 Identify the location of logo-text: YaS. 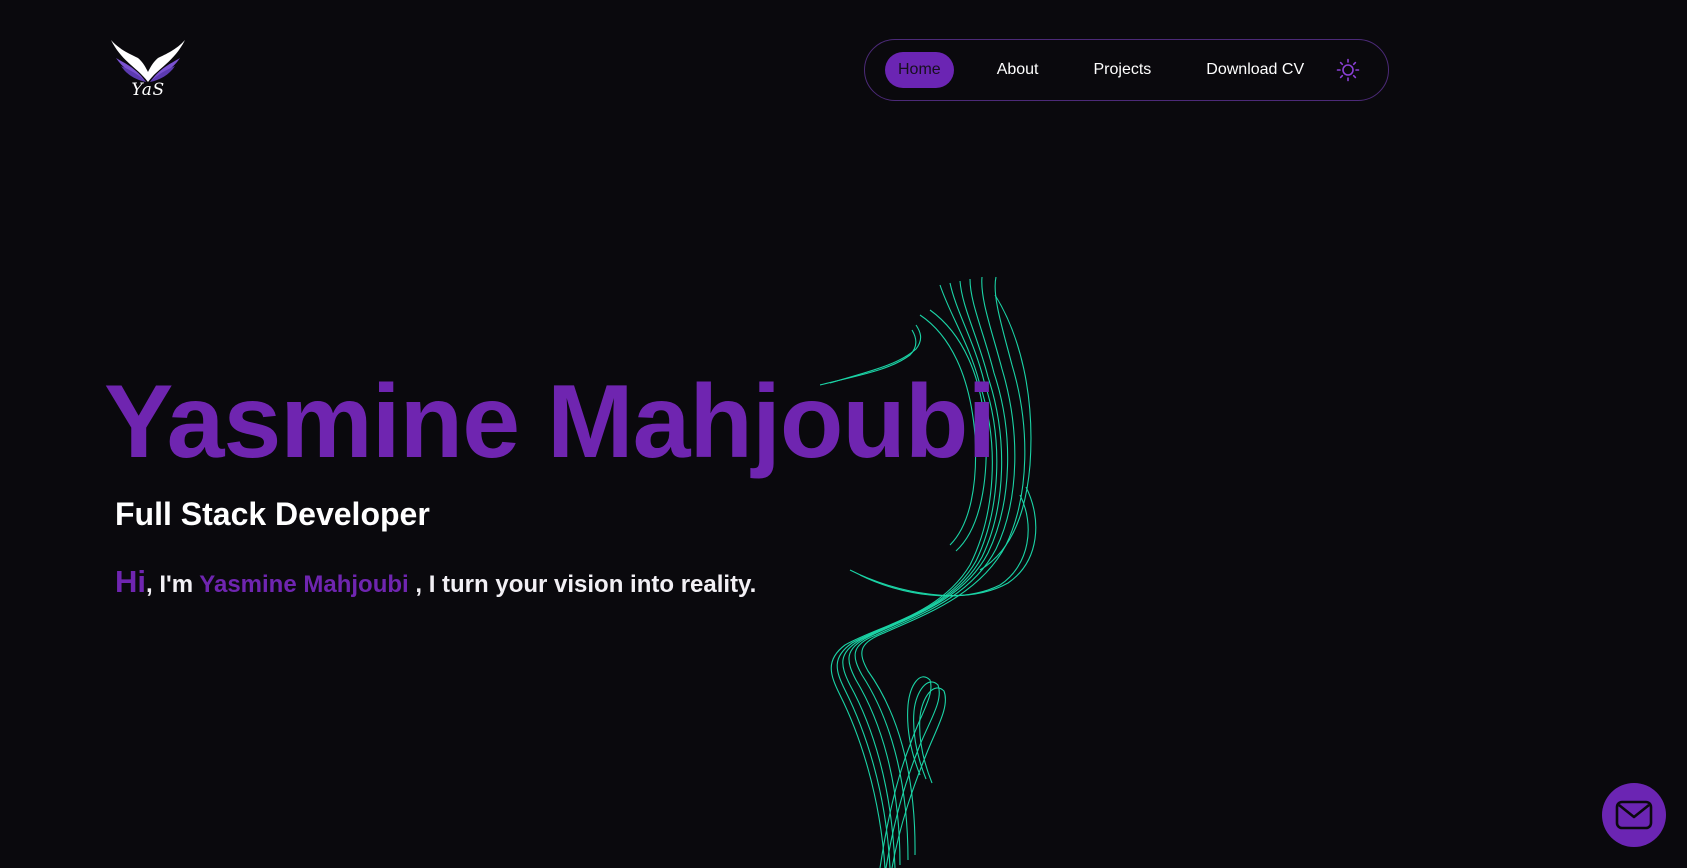
(148, 90).